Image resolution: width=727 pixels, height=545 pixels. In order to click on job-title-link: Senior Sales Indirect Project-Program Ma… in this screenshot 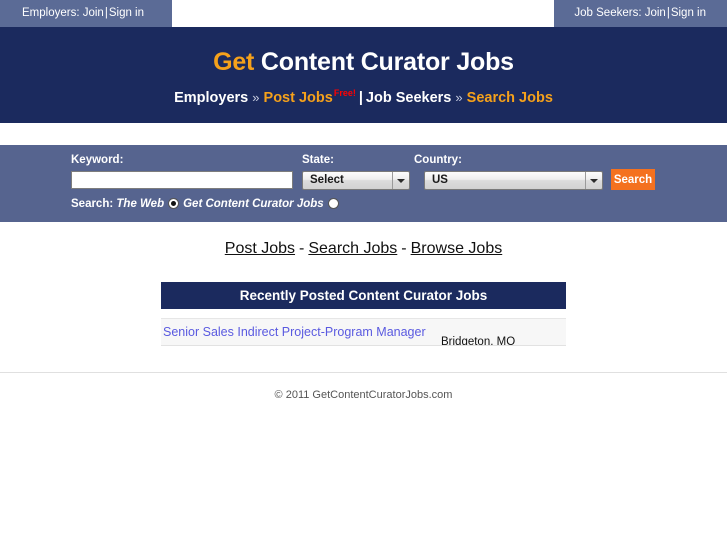, I will do `click(301, 332)`.